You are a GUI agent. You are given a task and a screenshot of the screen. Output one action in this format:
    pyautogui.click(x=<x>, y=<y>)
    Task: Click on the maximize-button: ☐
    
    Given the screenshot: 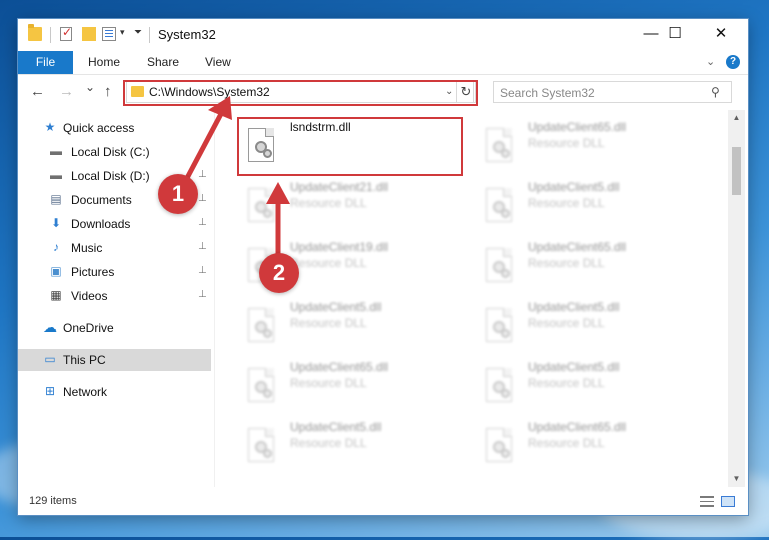 What is the action you would take?
    pyautogui.click(x=675, y=35)
    